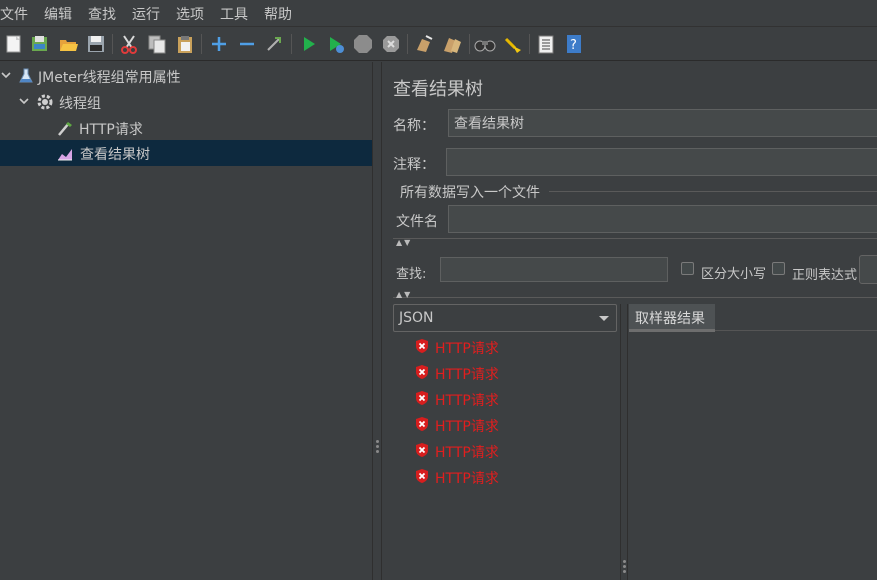  What do you see at coordinates (411, 274) in the screenshot?
I see `search-label: 查找:` at bounding box center [411, 274].